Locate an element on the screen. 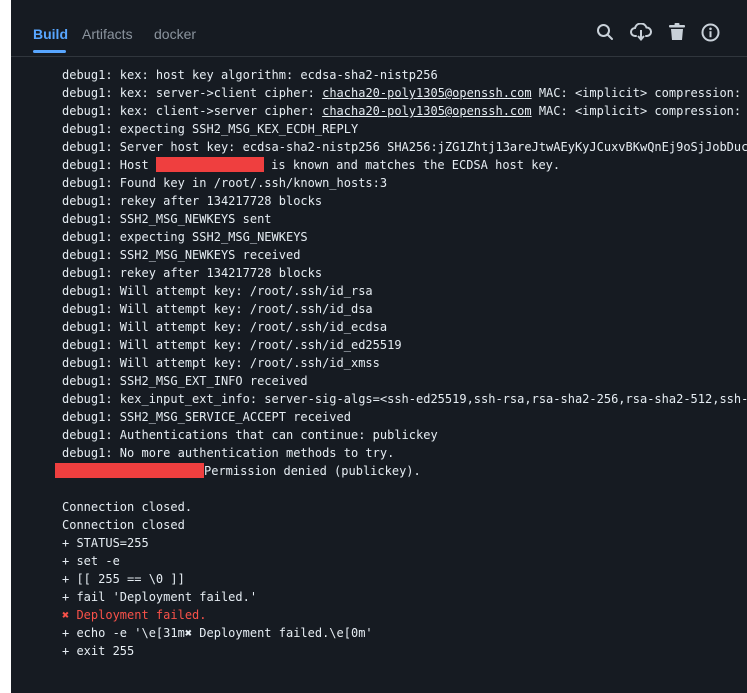  log-line: + [[ 255 == \0 ]] is located at coordinates (123, 579).